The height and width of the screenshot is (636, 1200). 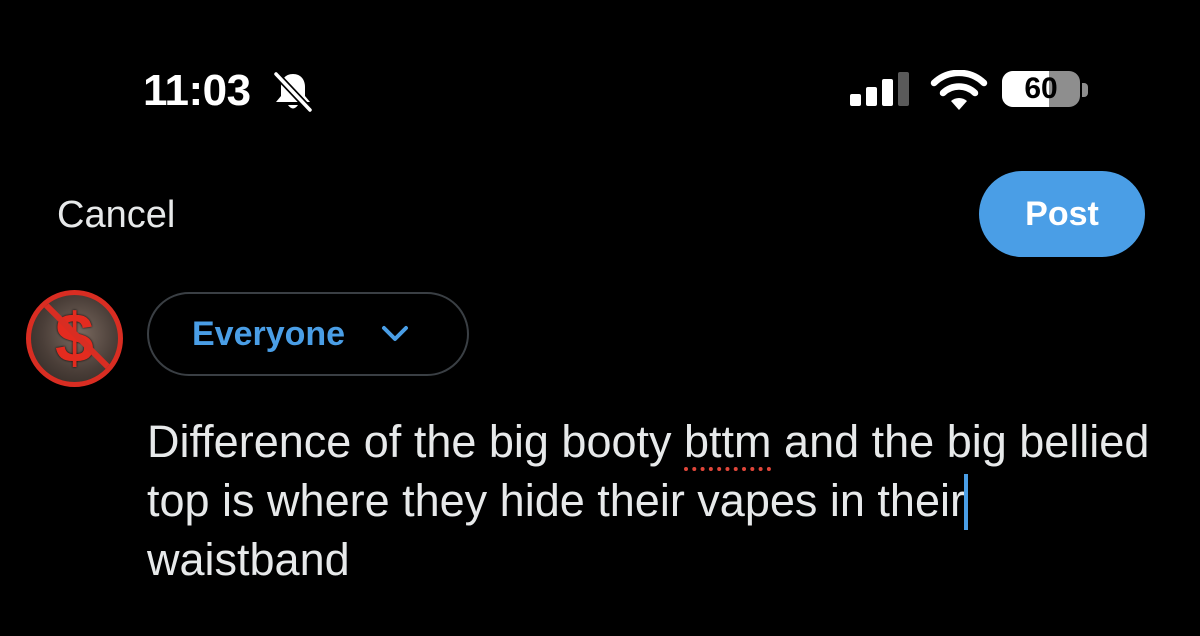 What do you see at coordinates (728, 441) in the screenshot?
I see `misspelled-word: bttm` at bounding box center [728, 441].